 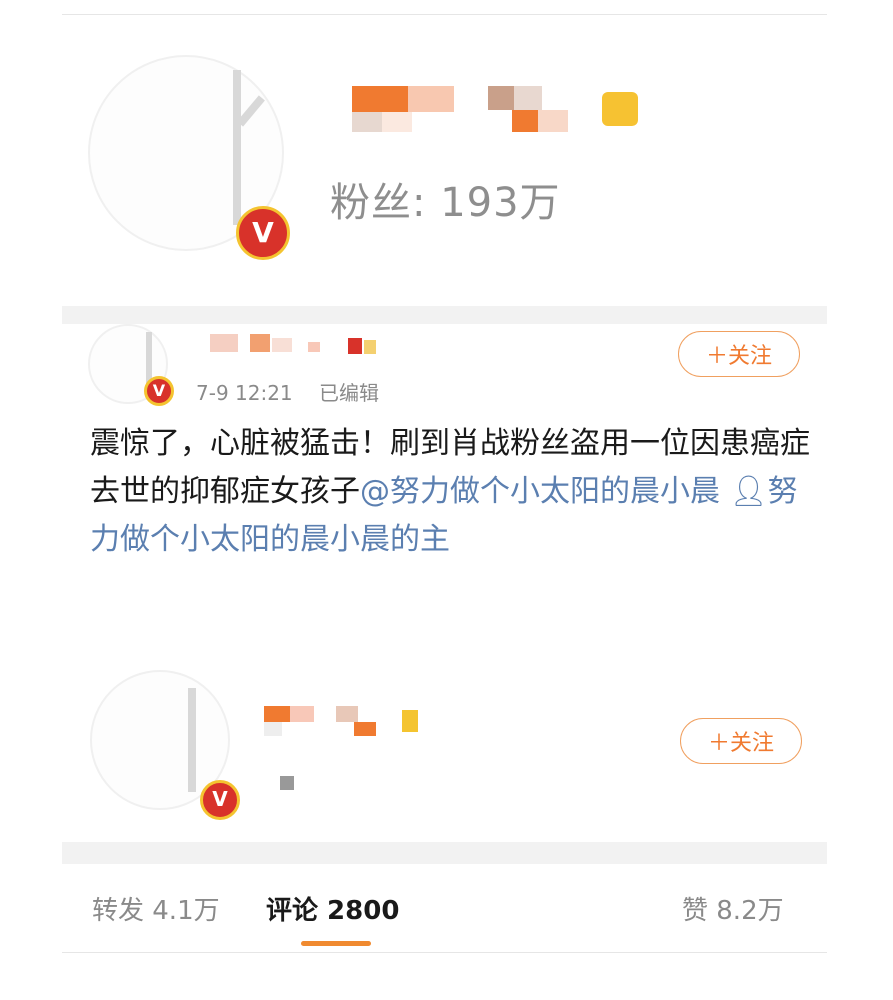 I want to click on profile-name-pixelated, so click(x=502, y=110).